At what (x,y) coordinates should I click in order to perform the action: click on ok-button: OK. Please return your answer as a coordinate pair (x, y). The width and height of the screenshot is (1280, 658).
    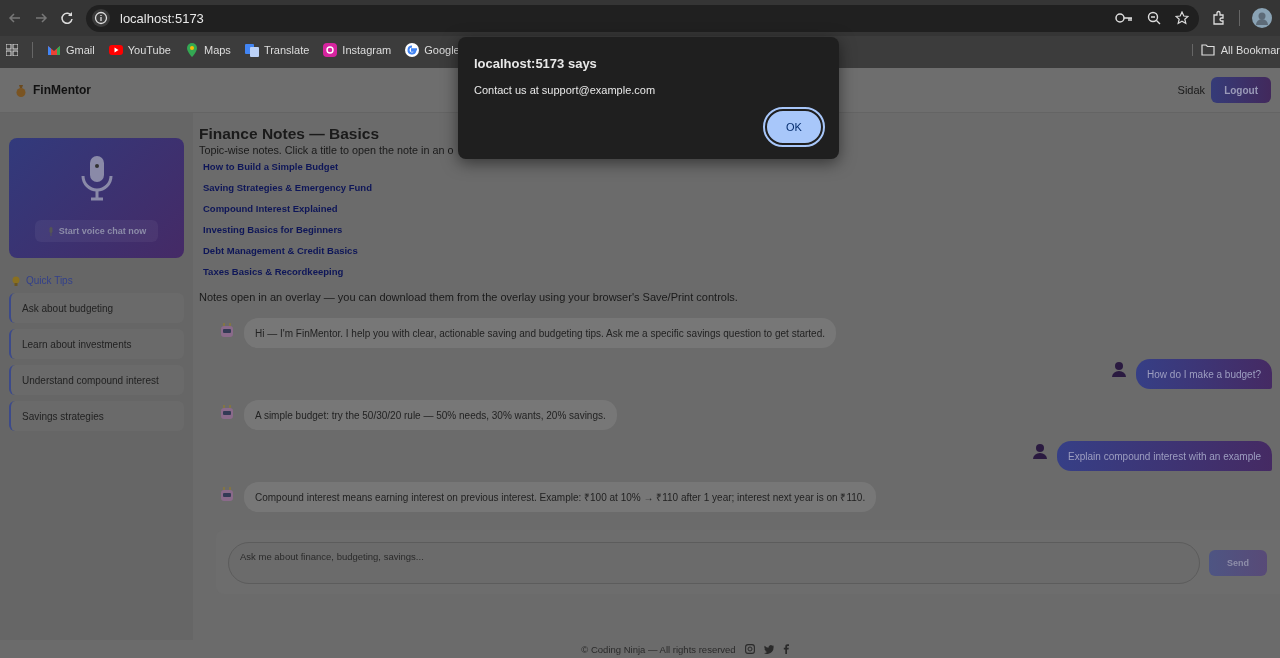
    Looking at the image, I should click on (794, 127).